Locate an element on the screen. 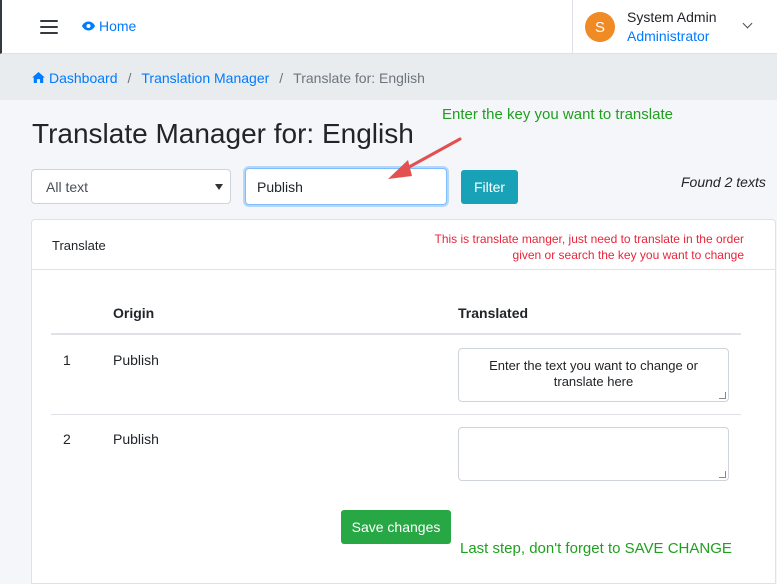 This screenshot has width=777, height=584. row-index: 1 is located at coordinates (67, 360).